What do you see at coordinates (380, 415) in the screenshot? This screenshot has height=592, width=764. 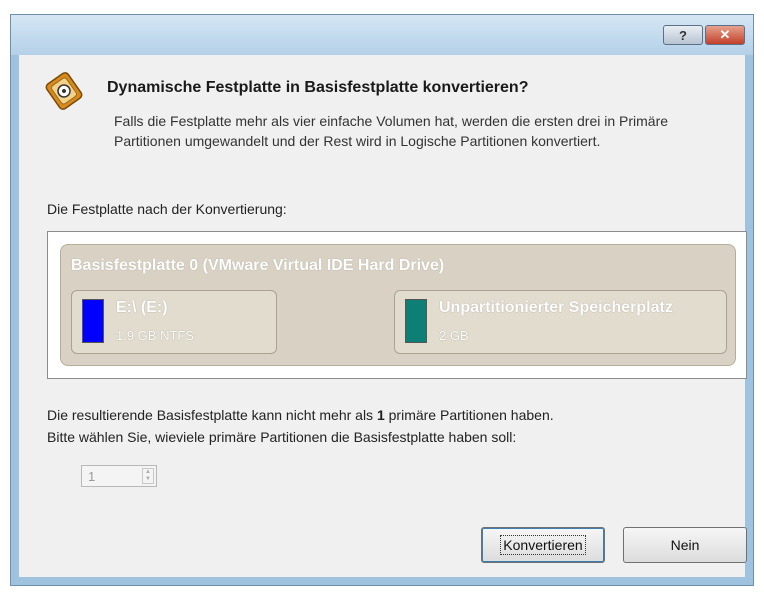 I see `max-partitions-number: 1` at bounding box center [380, 415].